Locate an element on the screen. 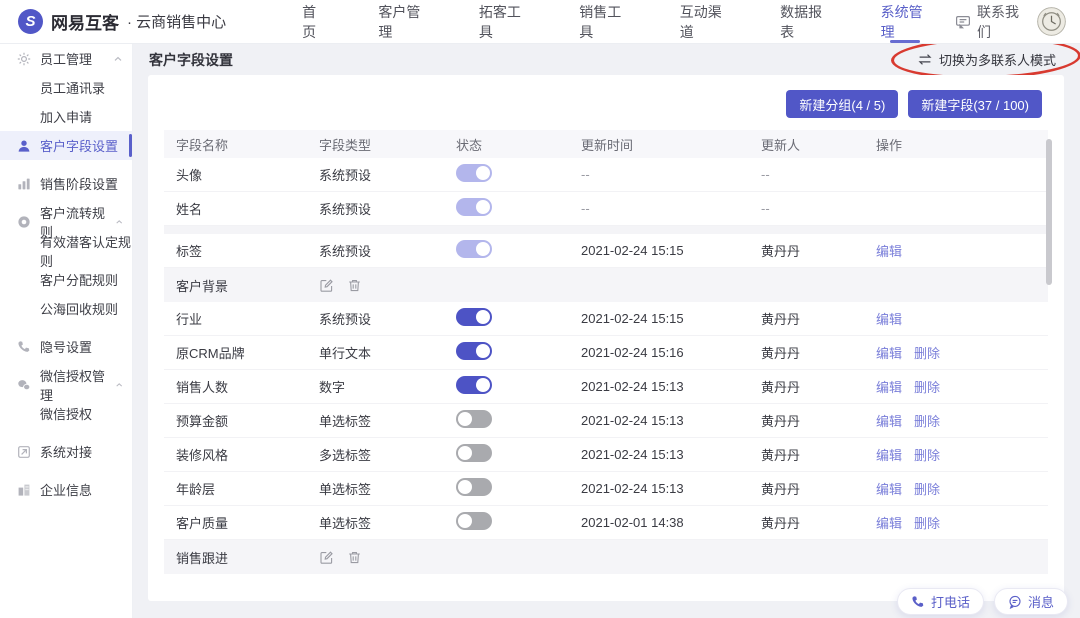  page-title: 客户字段设置 is located at coordinates (191, 59).